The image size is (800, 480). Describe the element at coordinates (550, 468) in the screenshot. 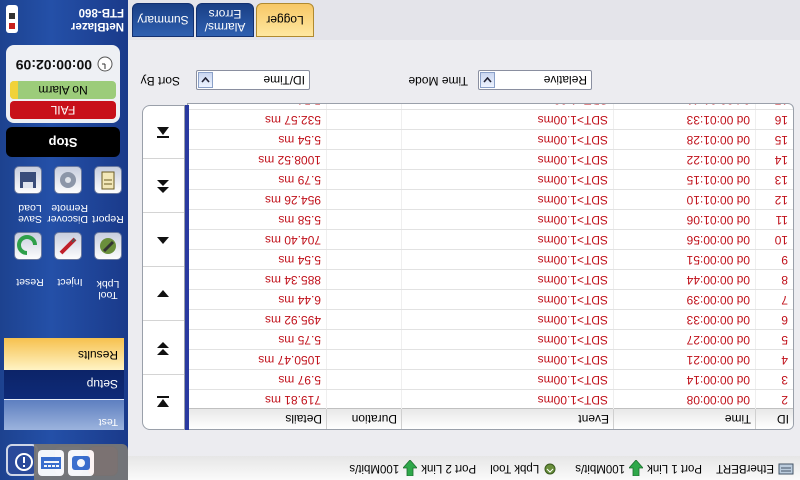

I see `loopback-tool-icon` at that location.